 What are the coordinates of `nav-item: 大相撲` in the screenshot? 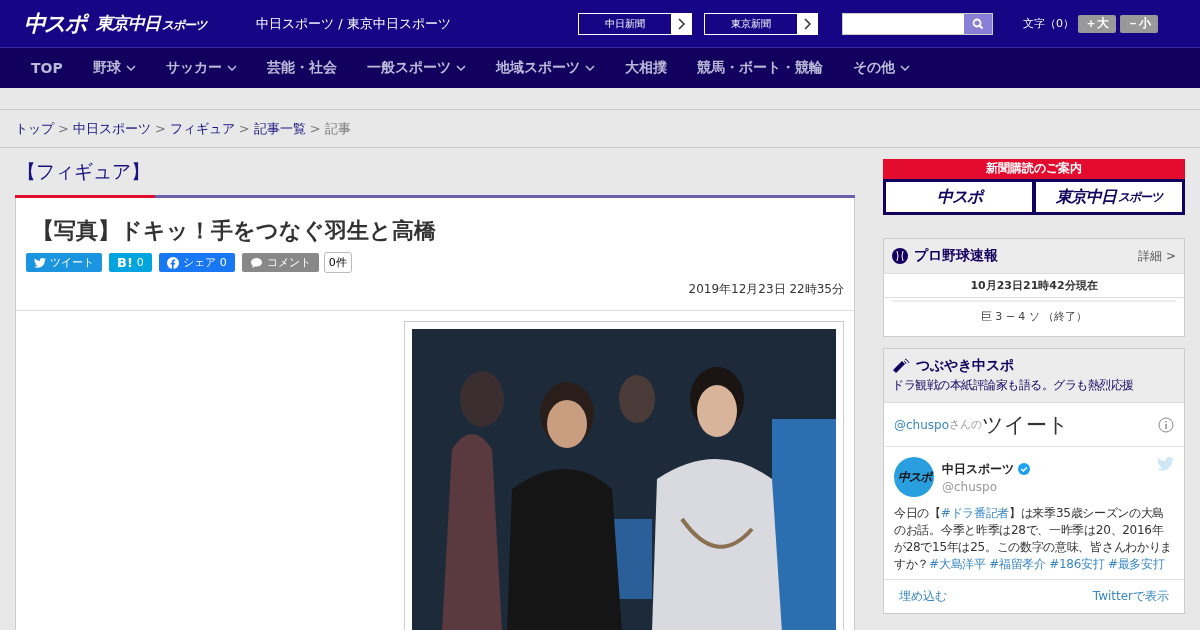 It's located at (645, 68).